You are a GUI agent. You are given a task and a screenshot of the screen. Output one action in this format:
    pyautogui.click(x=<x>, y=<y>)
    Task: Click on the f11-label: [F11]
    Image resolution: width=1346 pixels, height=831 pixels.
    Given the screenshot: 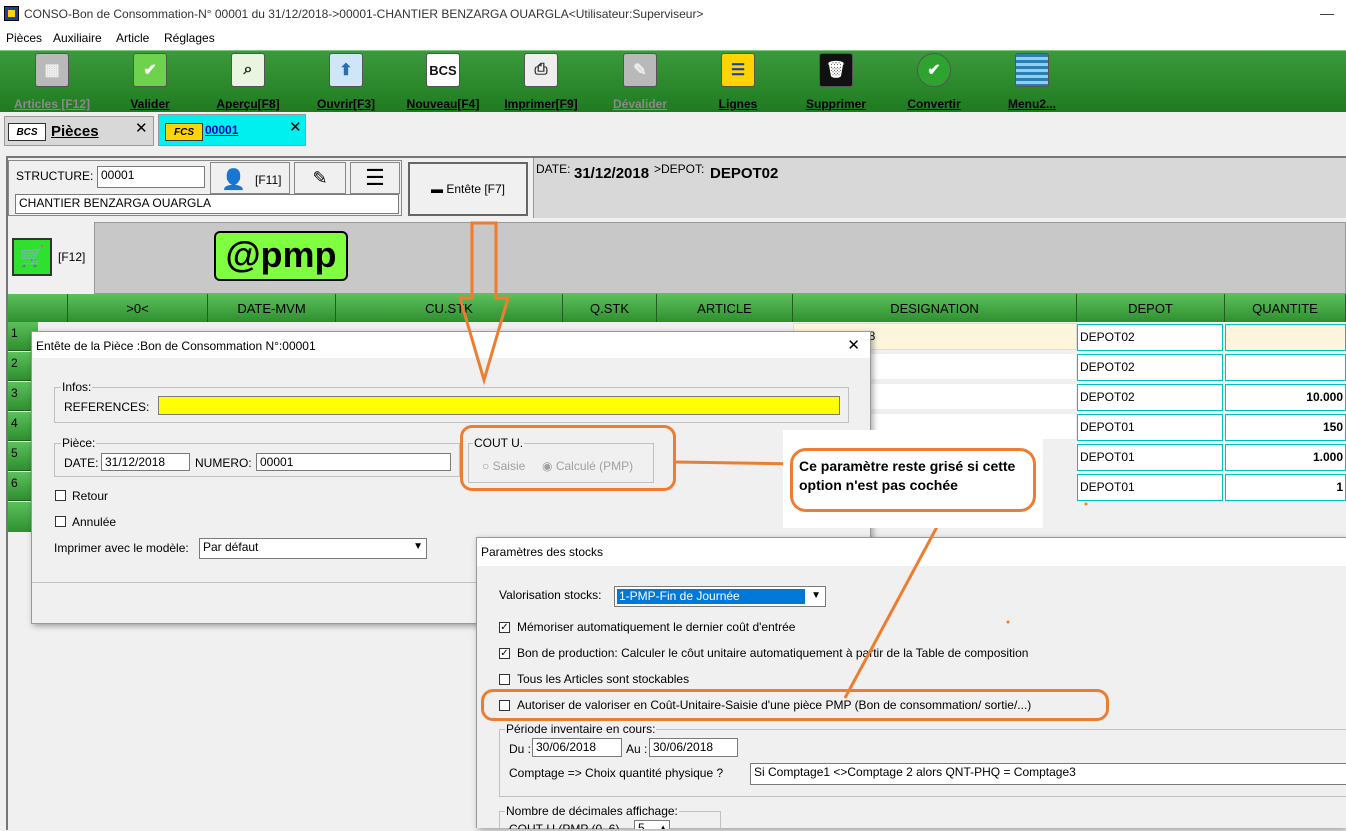 What is the action you would take?
    pyautogui.click(x=268, y=180)
    